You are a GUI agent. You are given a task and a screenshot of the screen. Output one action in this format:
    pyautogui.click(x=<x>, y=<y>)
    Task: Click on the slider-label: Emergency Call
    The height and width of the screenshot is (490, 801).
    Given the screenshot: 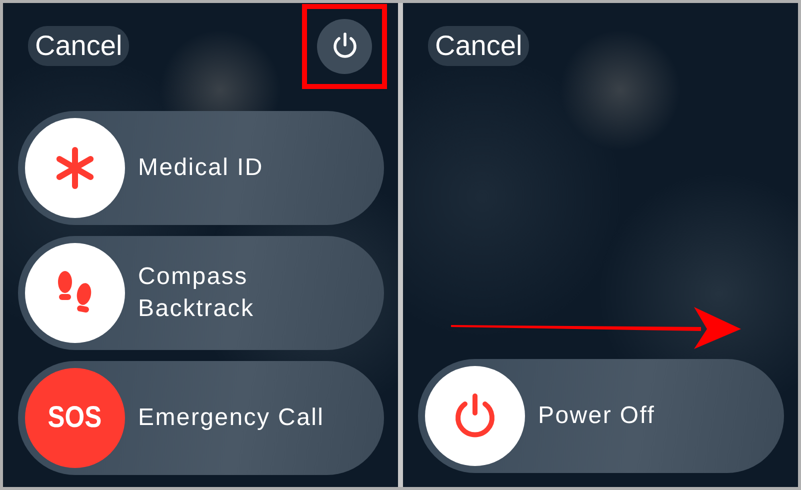 What is the action you would take?
    pyautogui.click(x=231, y=418)
    